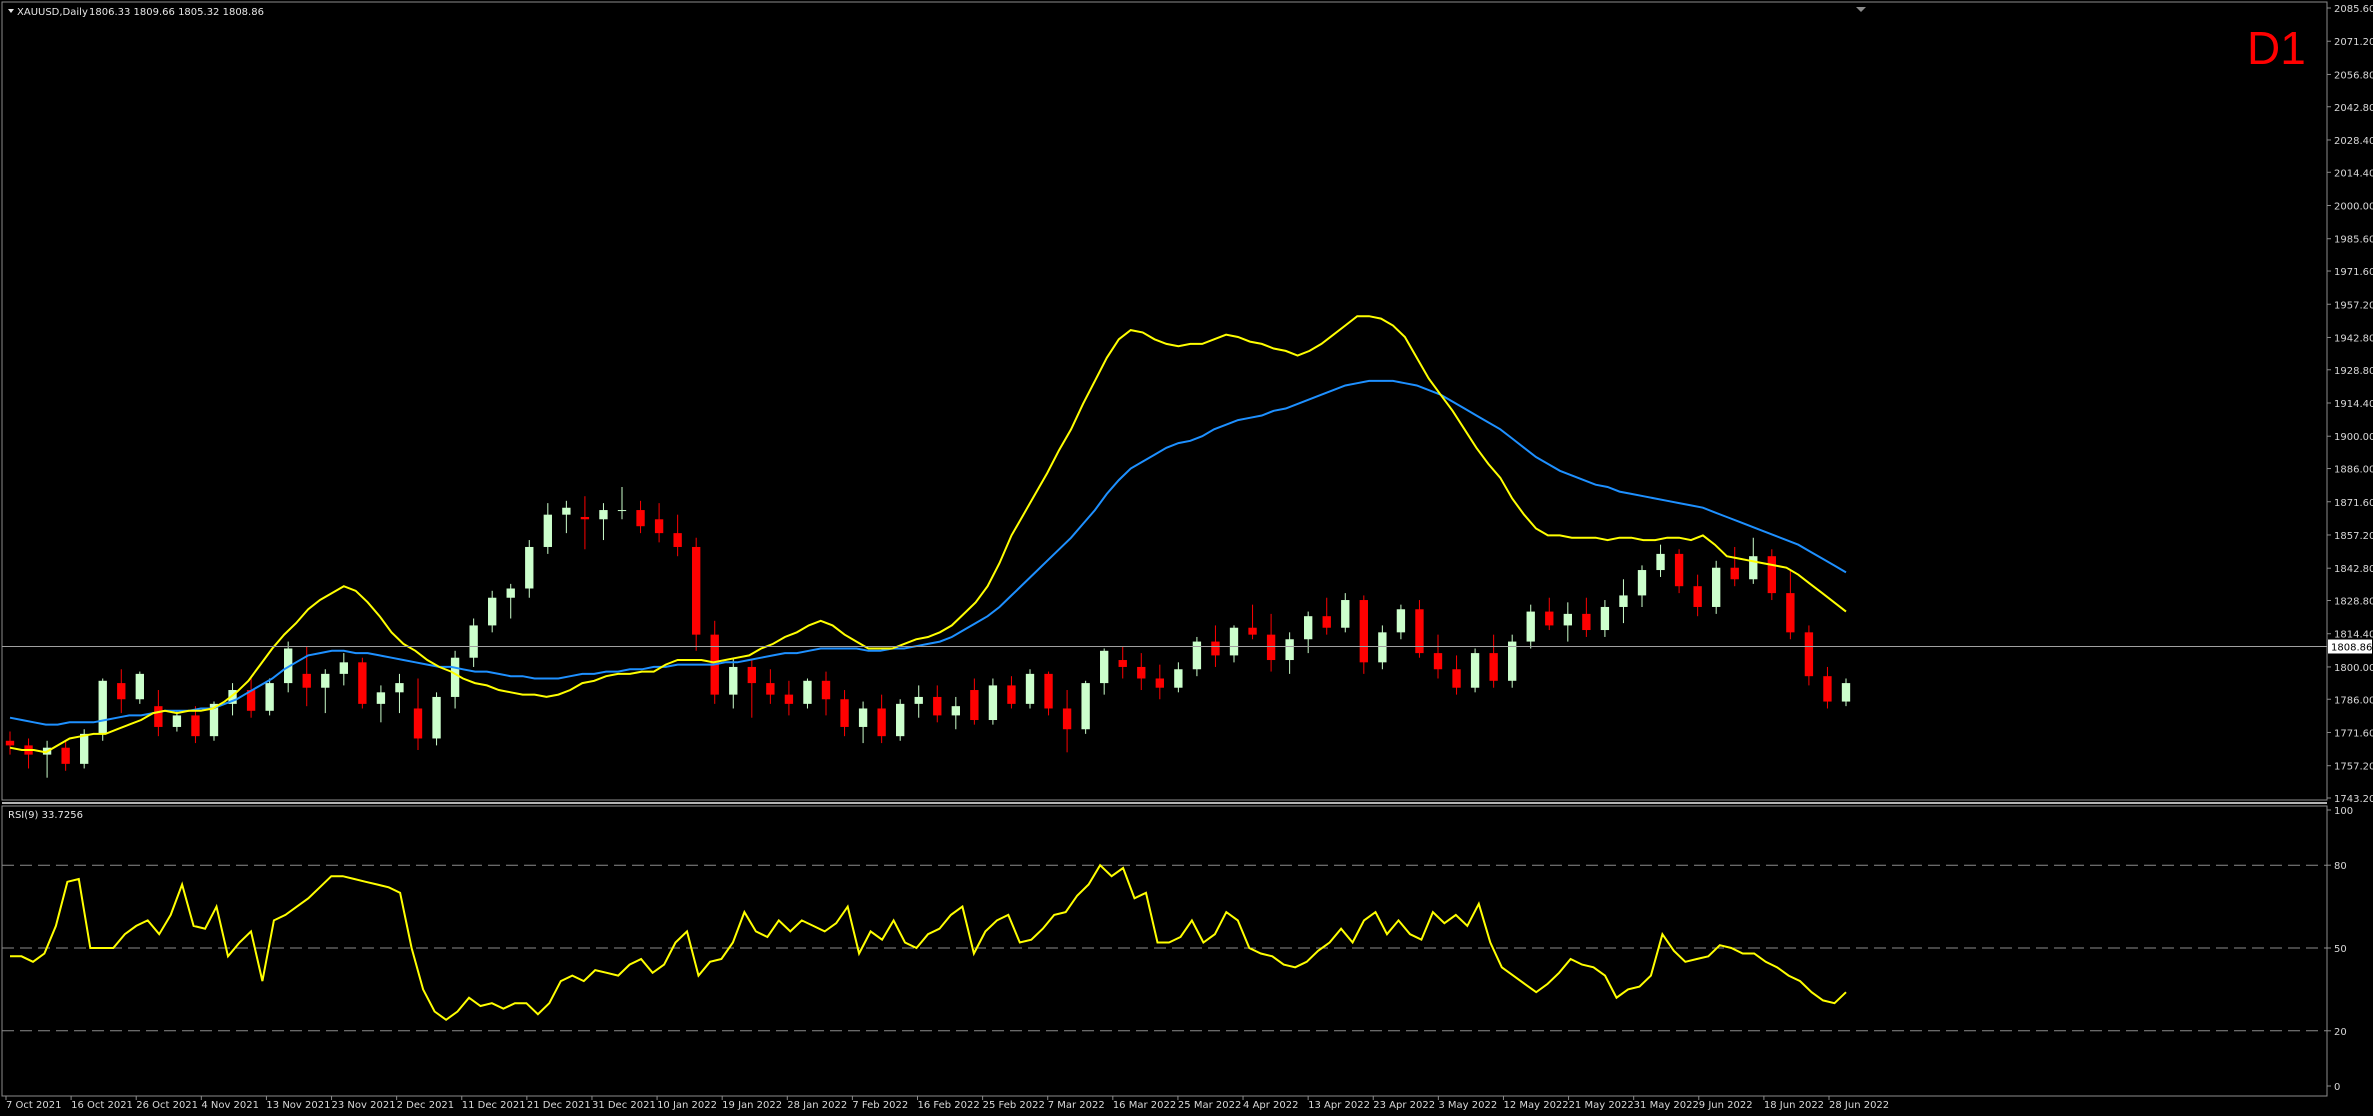 This screenshot has width=2373, height=1116. What do you see at coordinates (2343, 811) in the screenshot?
I see `rsi-axis-label: 100` at bounding box center [2343, 811].